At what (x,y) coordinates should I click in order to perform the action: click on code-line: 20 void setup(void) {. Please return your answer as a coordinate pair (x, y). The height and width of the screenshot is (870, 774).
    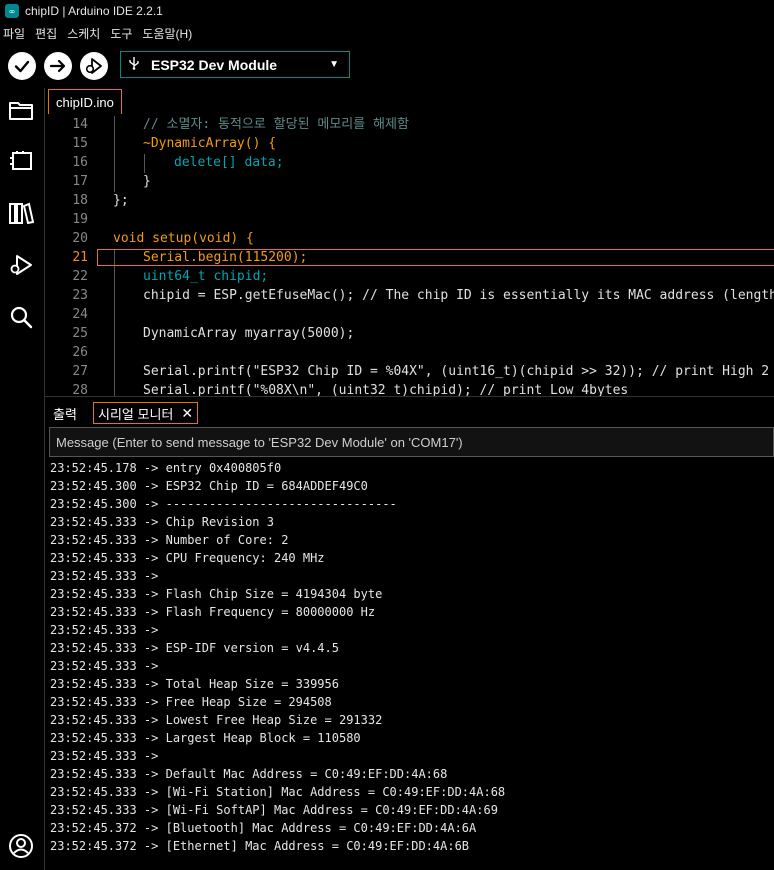
    Looking at the image, I should click on (163, 238).